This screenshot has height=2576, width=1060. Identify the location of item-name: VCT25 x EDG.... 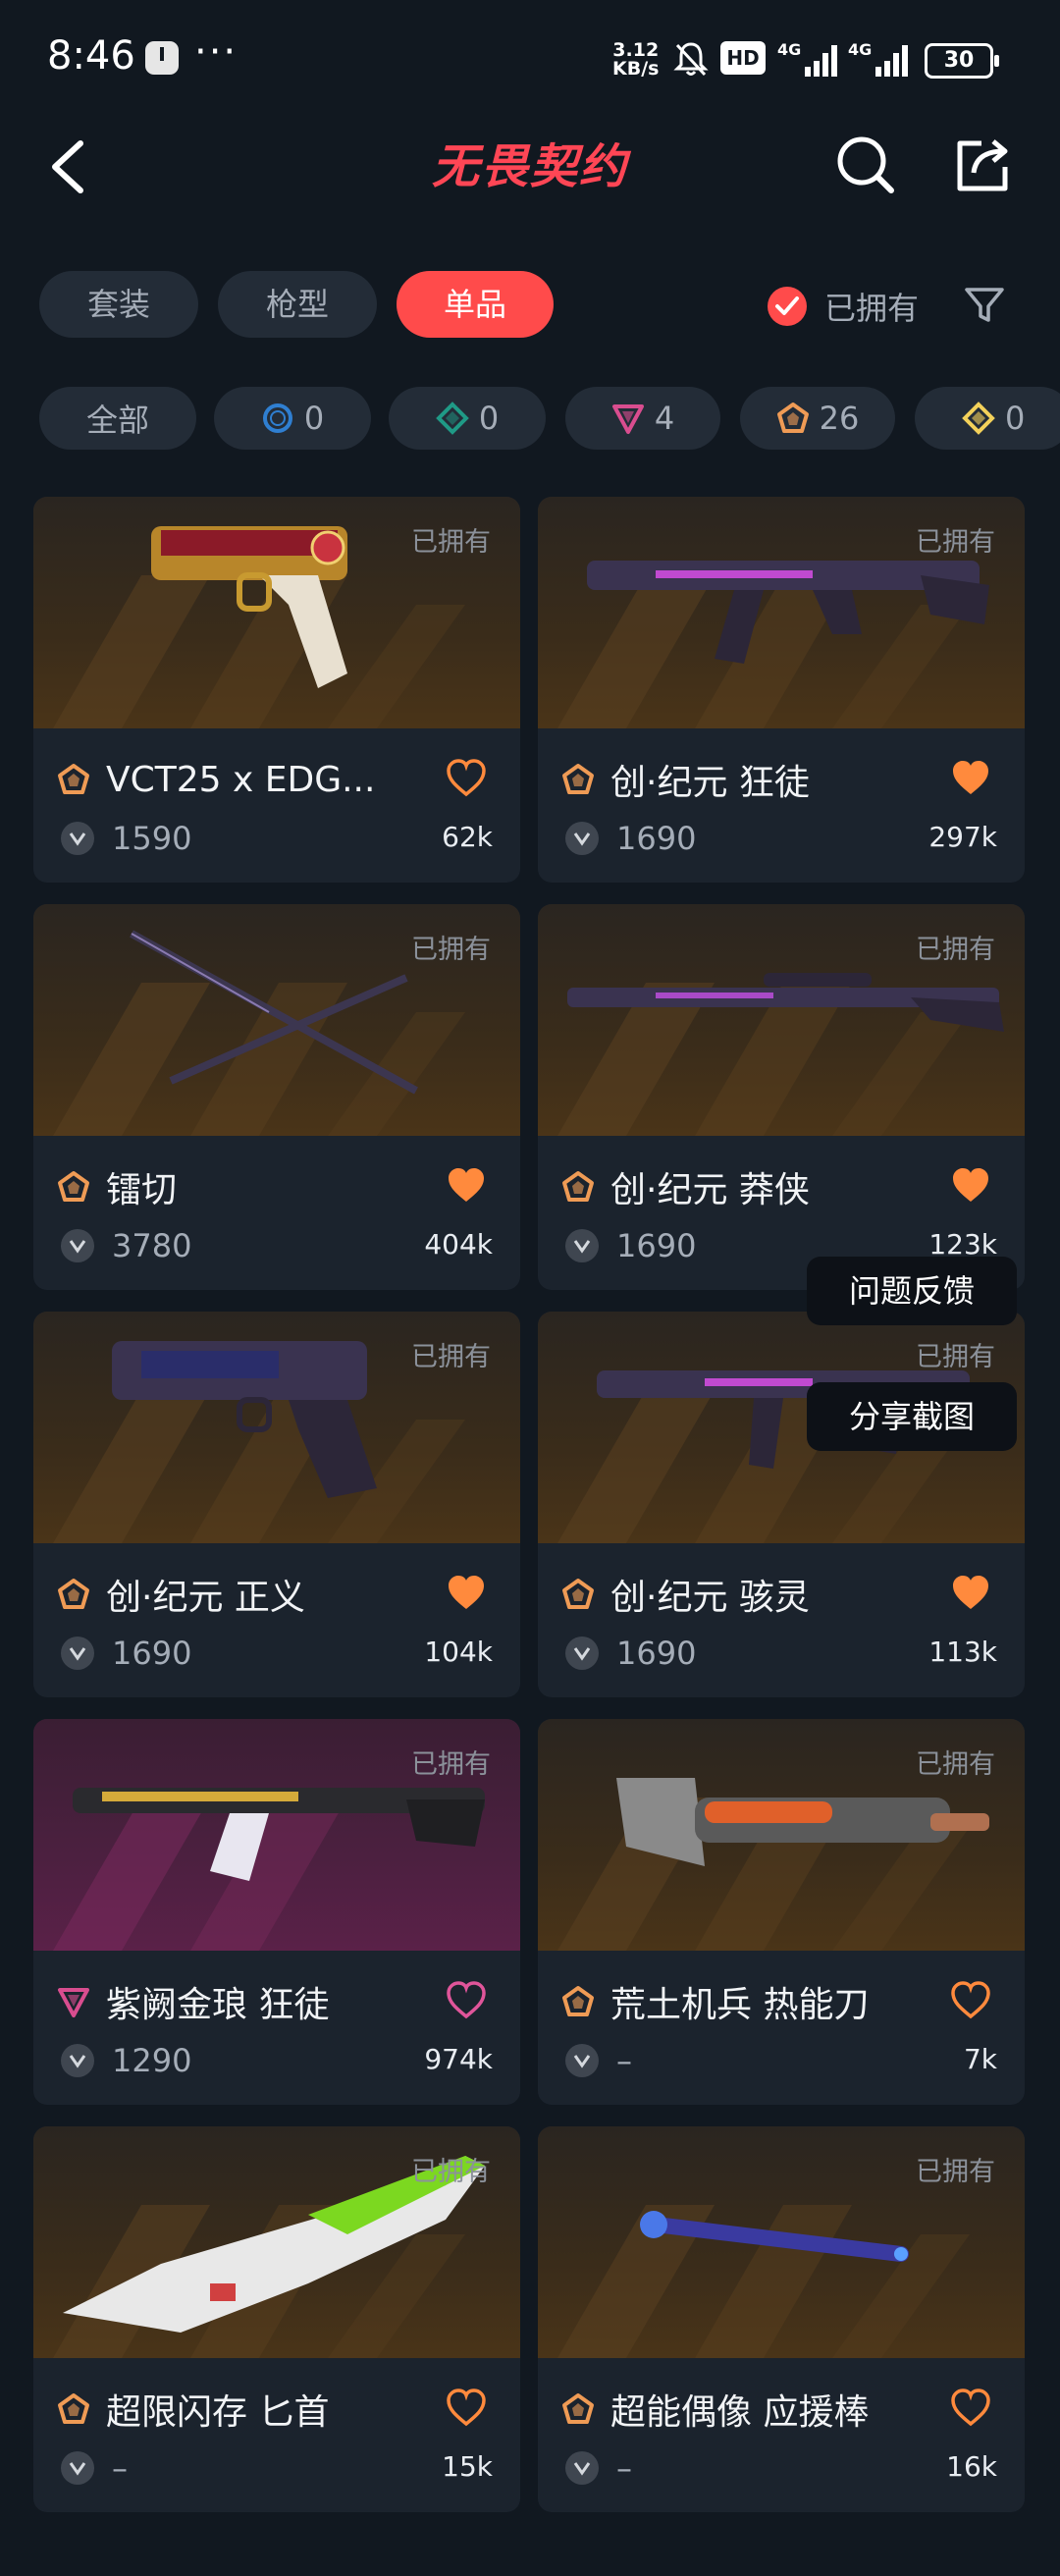
(241, 779).